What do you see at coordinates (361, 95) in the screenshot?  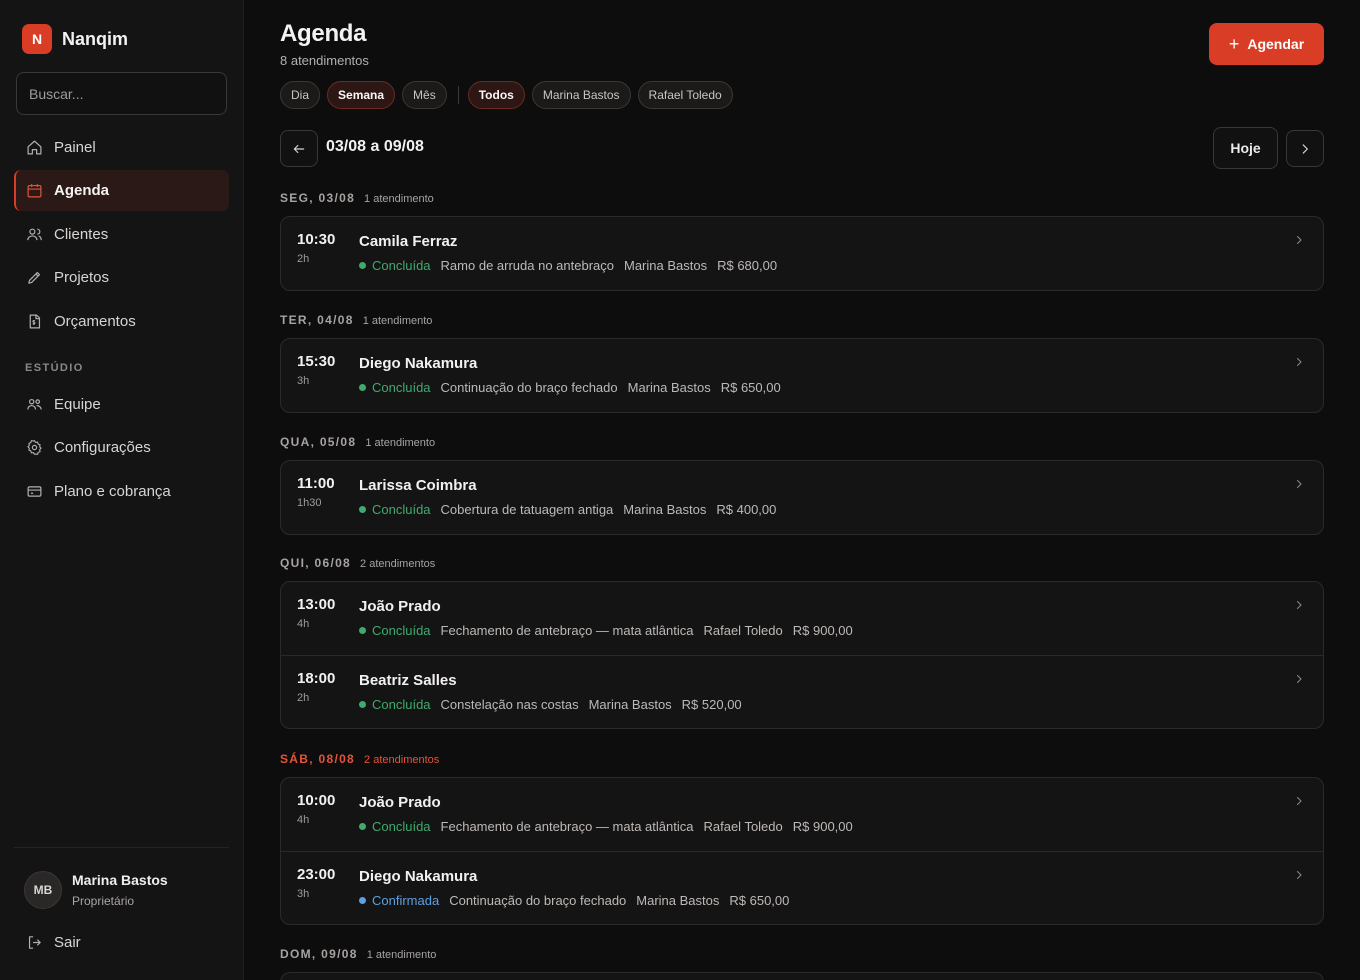 I see `chip-view-semana: Semana` at bounding box center [361, 95].